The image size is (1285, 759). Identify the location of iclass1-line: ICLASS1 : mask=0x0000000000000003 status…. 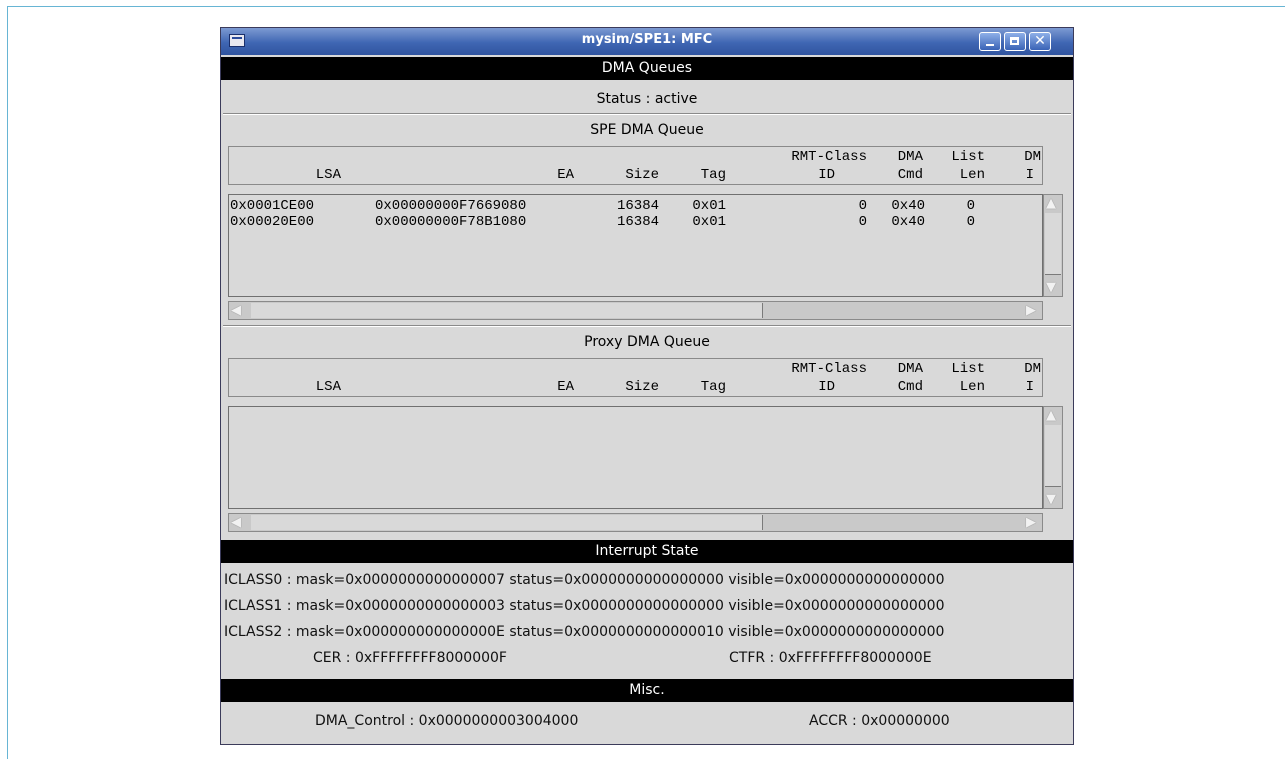
(584, 606).